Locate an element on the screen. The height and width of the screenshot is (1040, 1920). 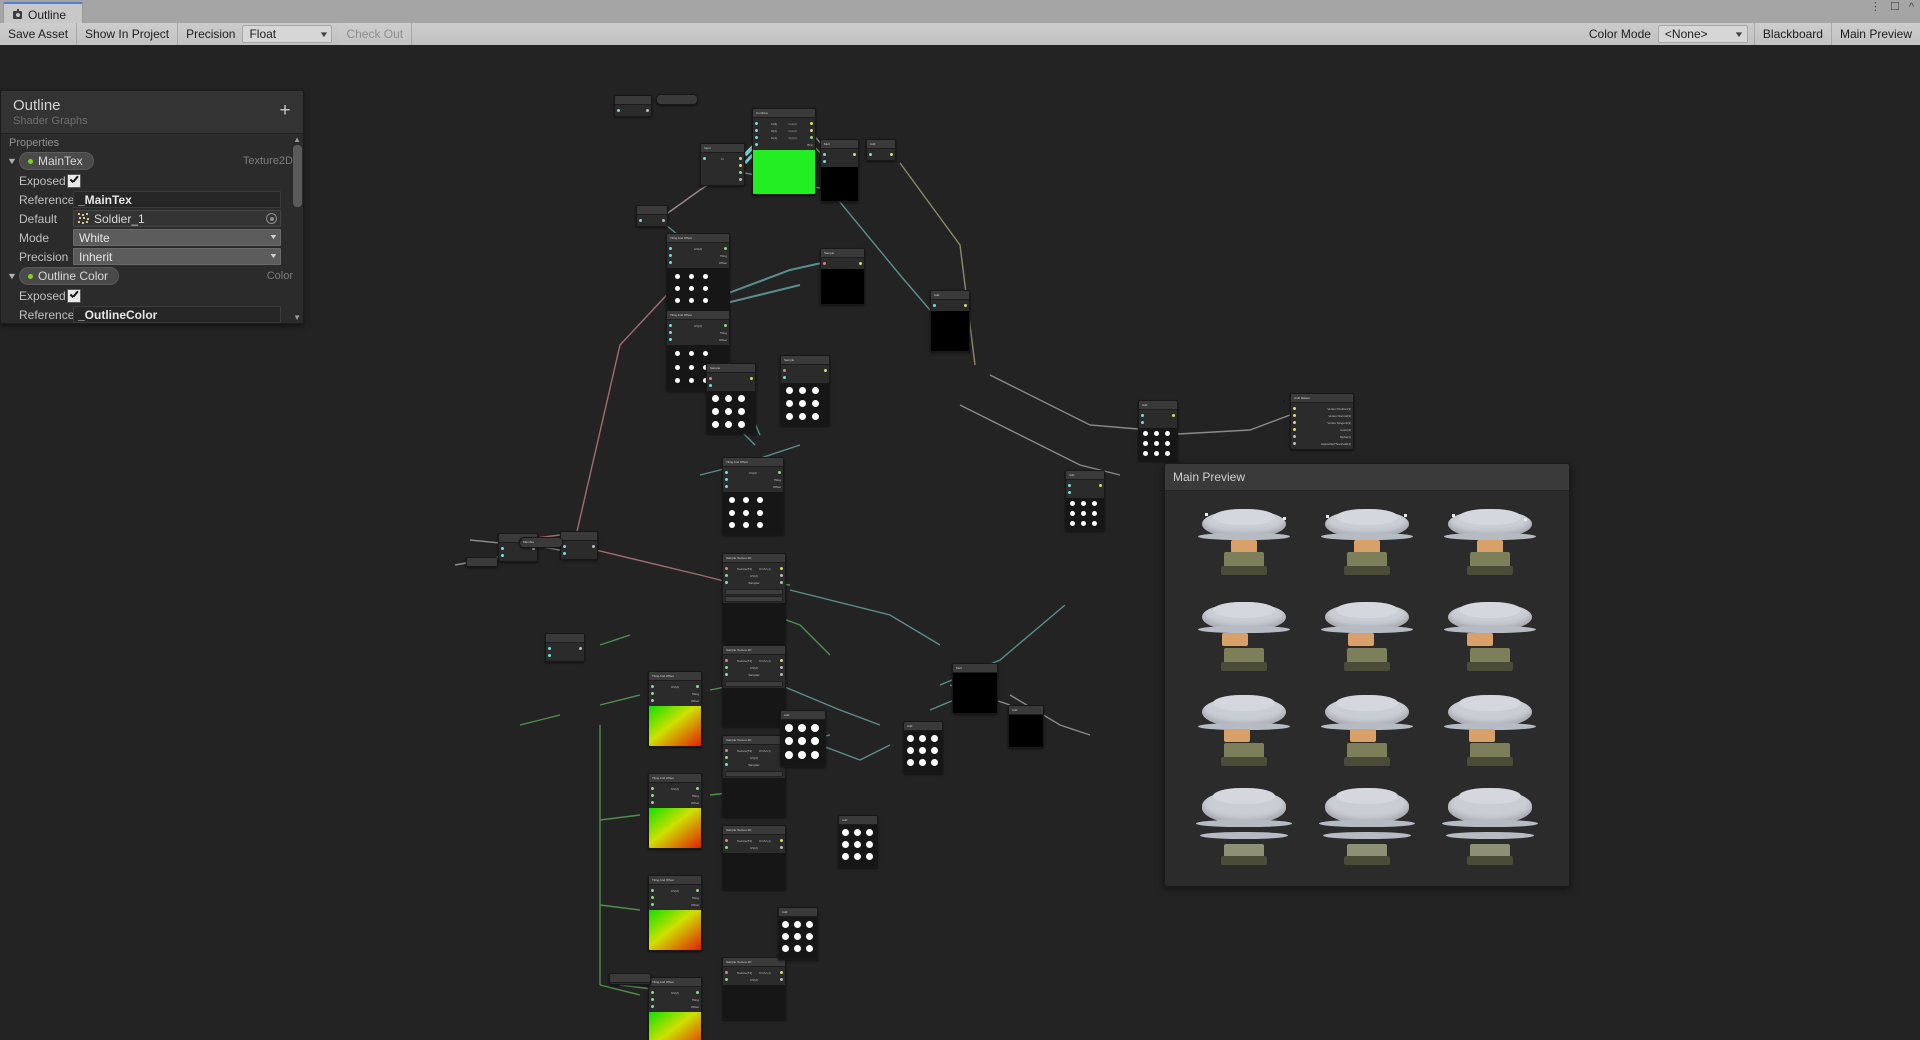
node-port-row: R(1) Out(3) is located at coordinates (784, 130).